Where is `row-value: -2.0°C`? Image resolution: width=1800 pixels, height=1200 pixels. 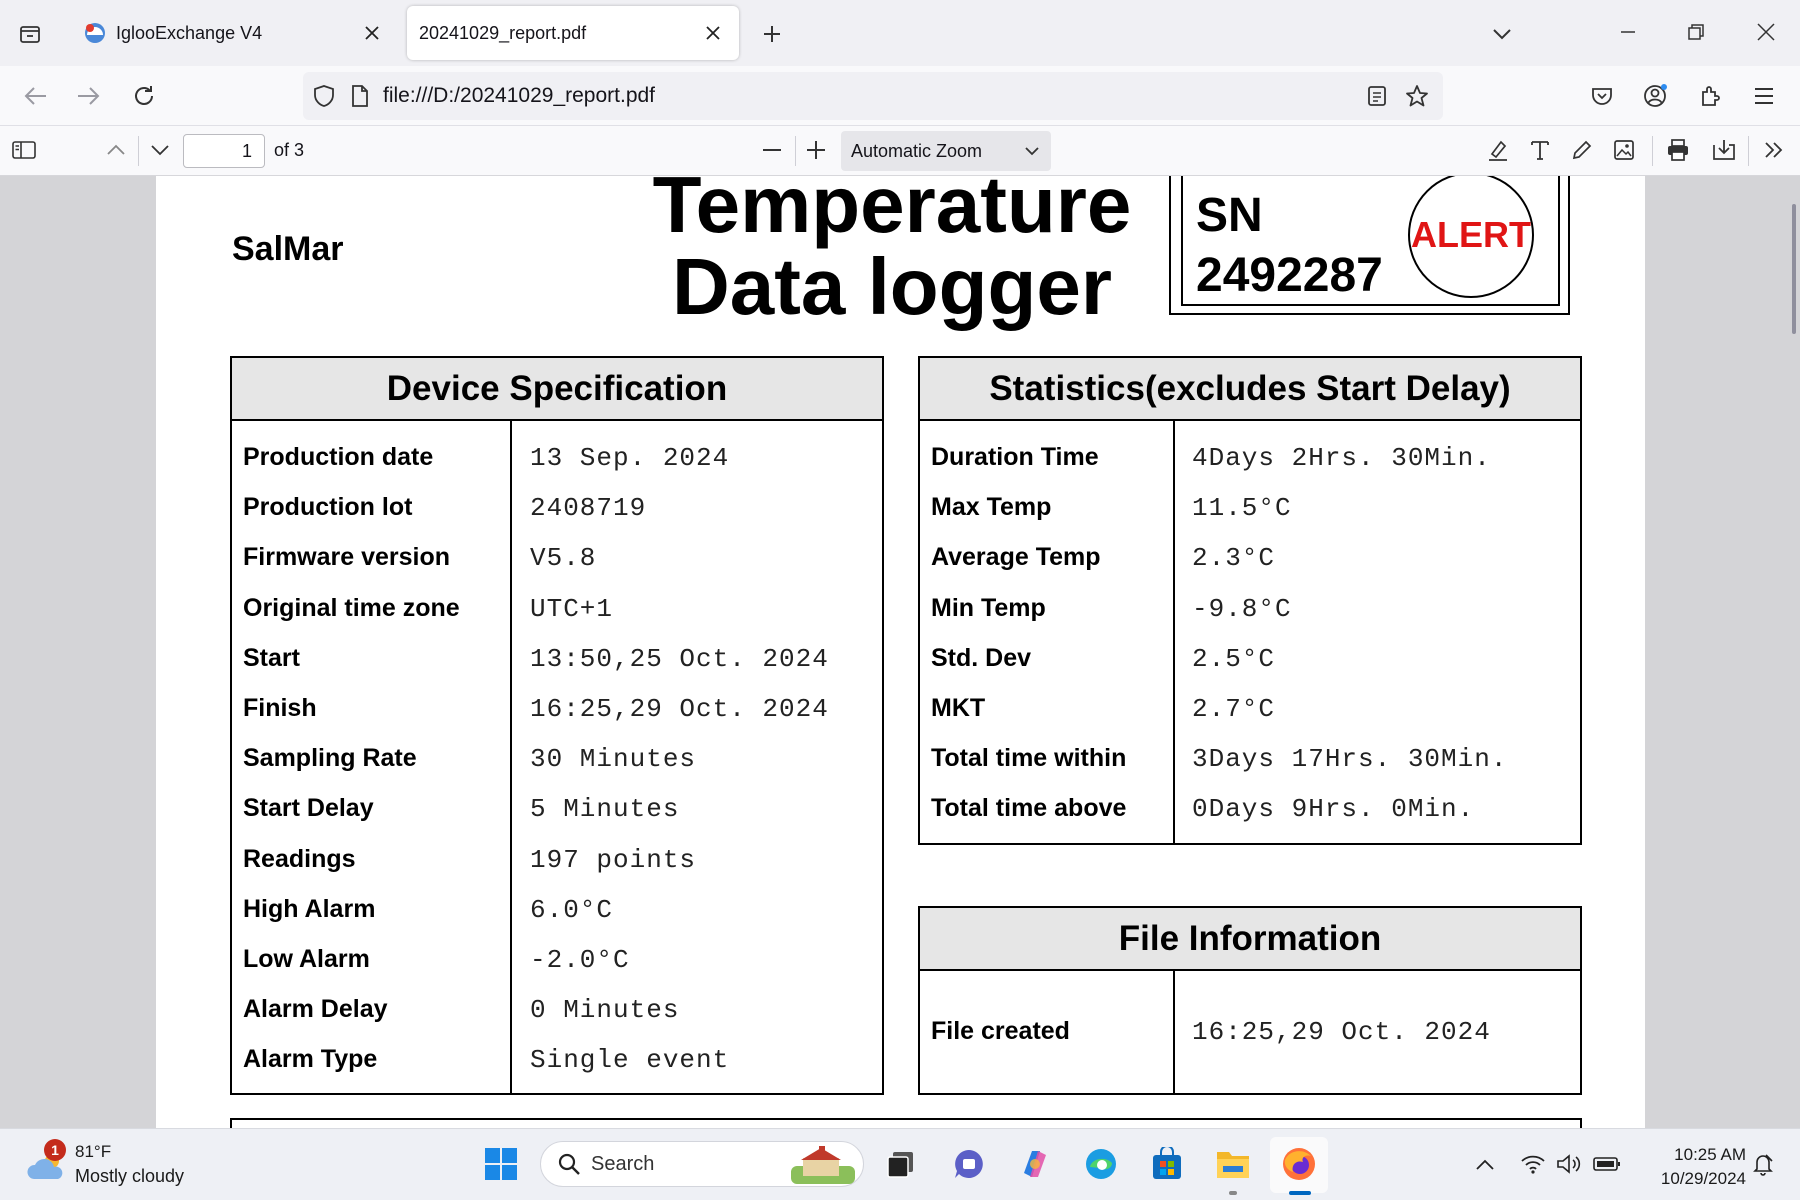 row-value: -2.0°C is located at coordinates (580, 960).